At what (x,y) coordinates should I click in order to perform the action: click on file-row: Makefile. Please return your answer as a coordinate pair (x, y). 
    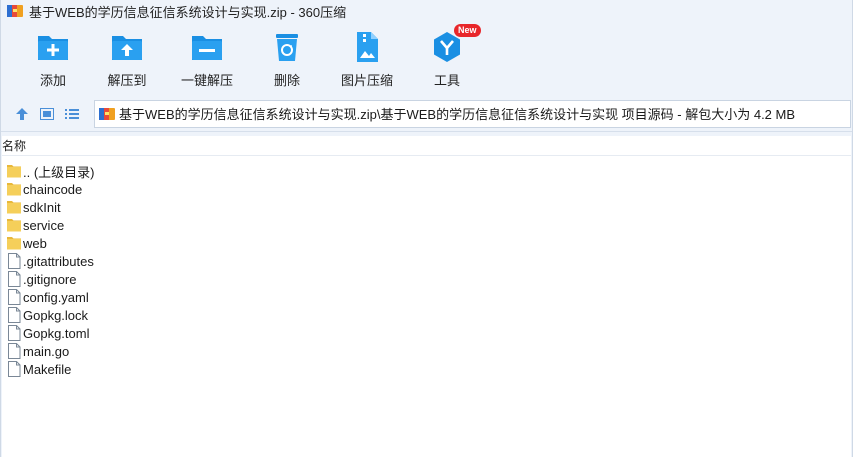
    Looking at the image, I should click on (426, 369).